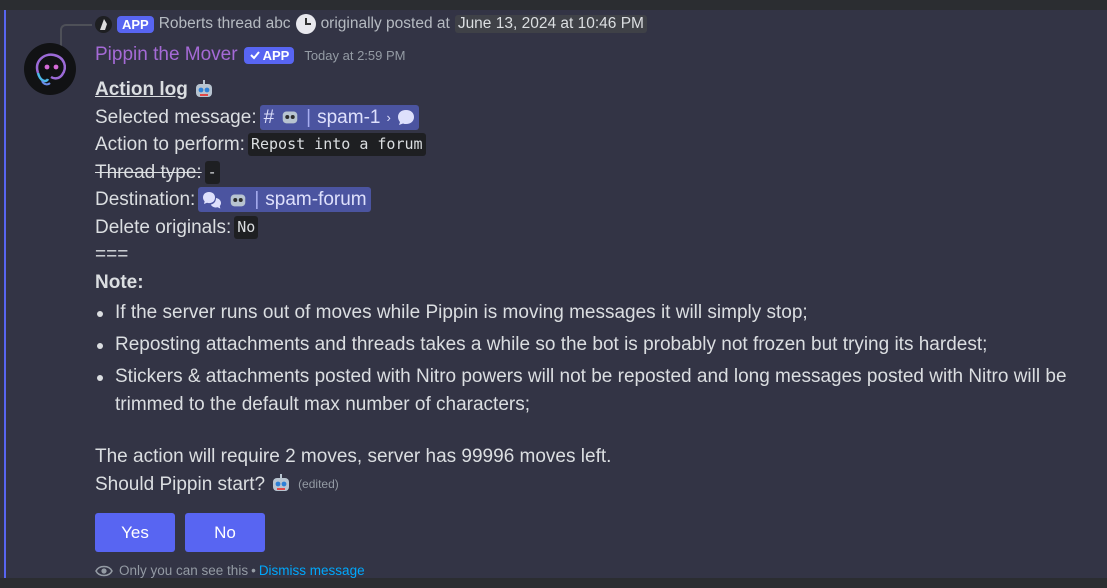 This screenshot has width=1107, height=588. Describe the element at coordinates (103, 24) in the screenshot. I see `reply-avatar` at that location.